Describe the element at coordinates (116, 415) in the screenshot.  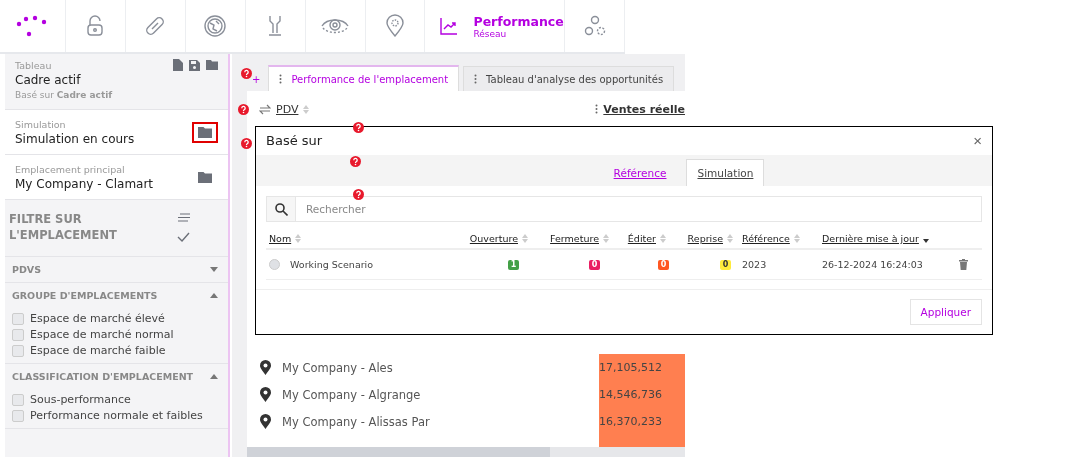
I see `option-label: Performance normale et faibles` at that location.